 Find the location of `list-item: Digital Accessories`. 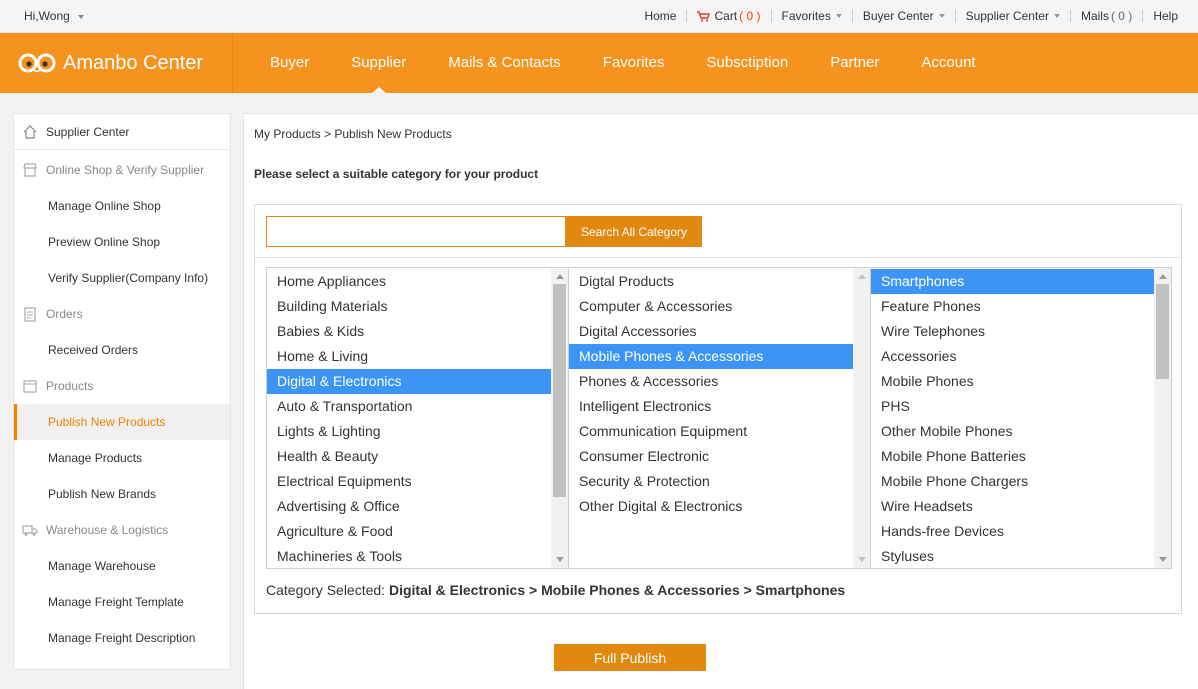

list-item: Digital Accessories is located at coordinates (711, 331).